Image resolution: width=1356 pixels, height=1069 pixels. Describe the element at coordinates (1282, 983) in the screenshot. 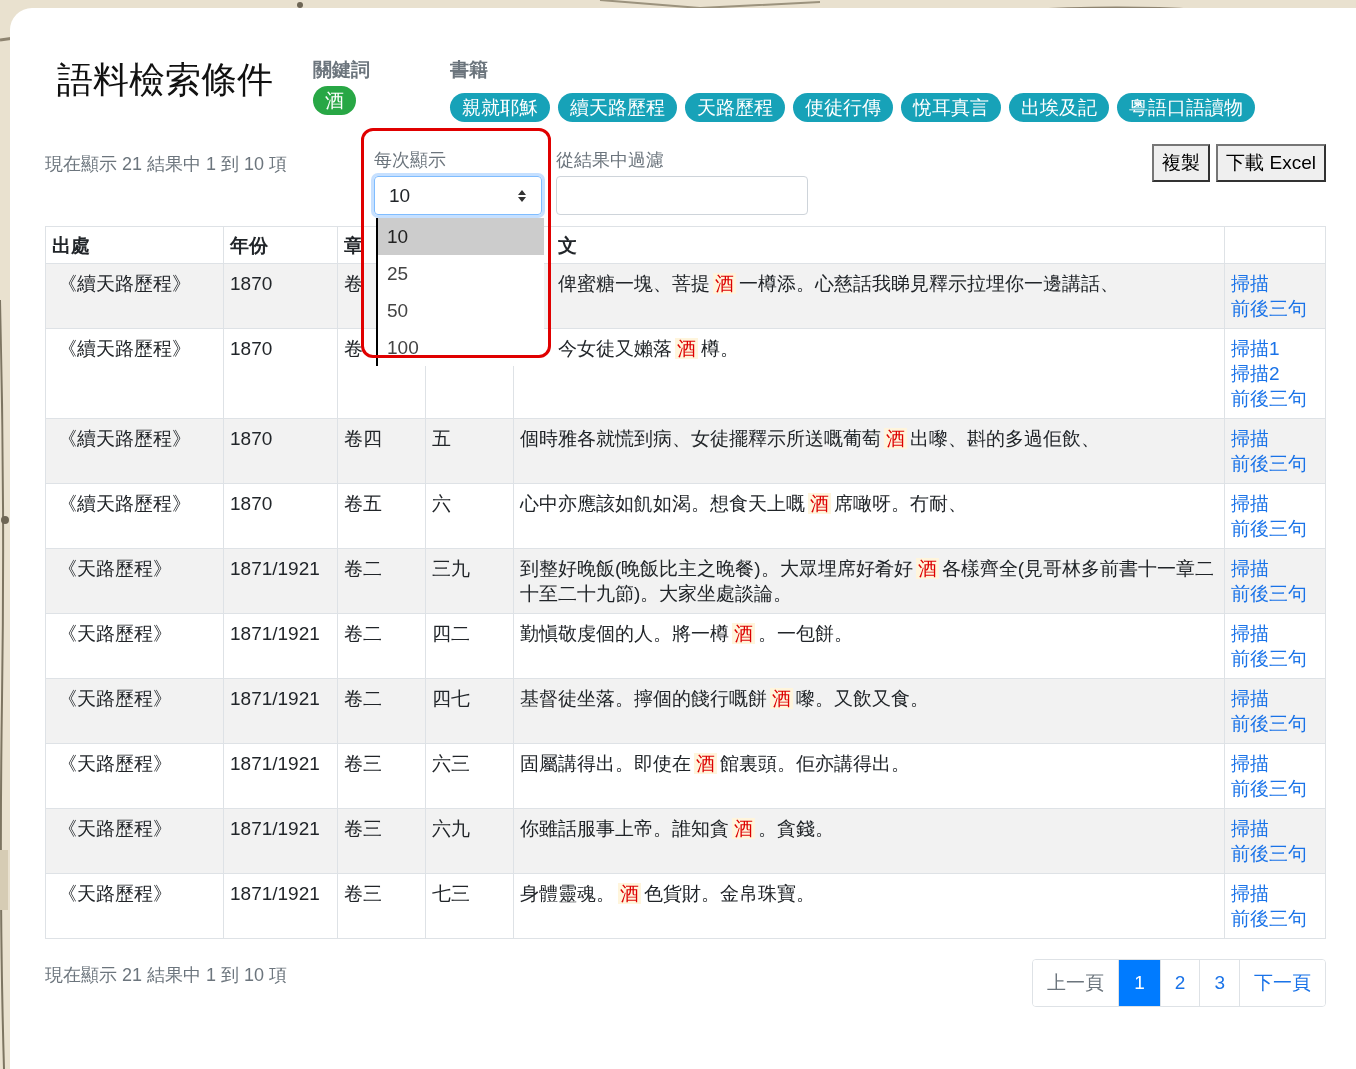

I see `page-button: 下一頁` at that location.